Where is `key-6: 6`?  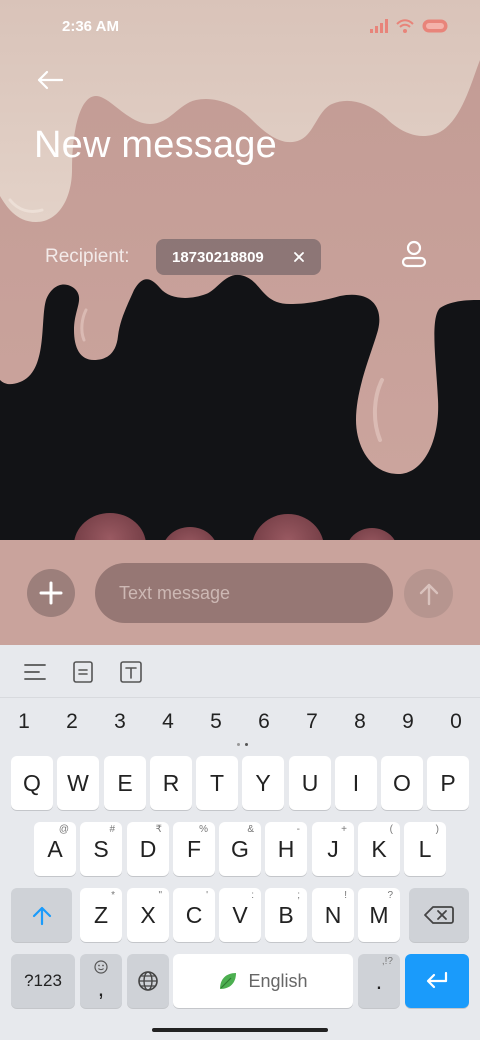
key-6: 6 is located at coordinates (264, 722).